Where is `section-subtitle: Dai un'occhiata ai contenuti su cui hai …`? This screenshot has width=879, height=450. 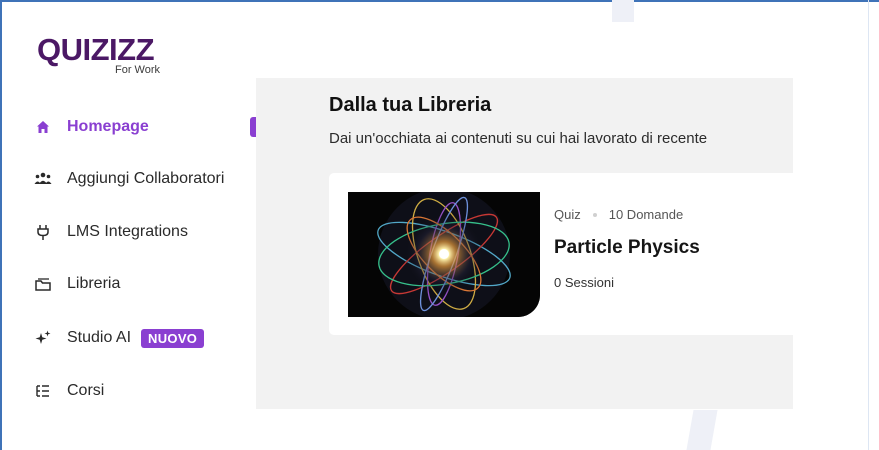 section-subtitle: Dai un'occhiata ai contenuti su cui hai … is located at coordinates (518, 138).